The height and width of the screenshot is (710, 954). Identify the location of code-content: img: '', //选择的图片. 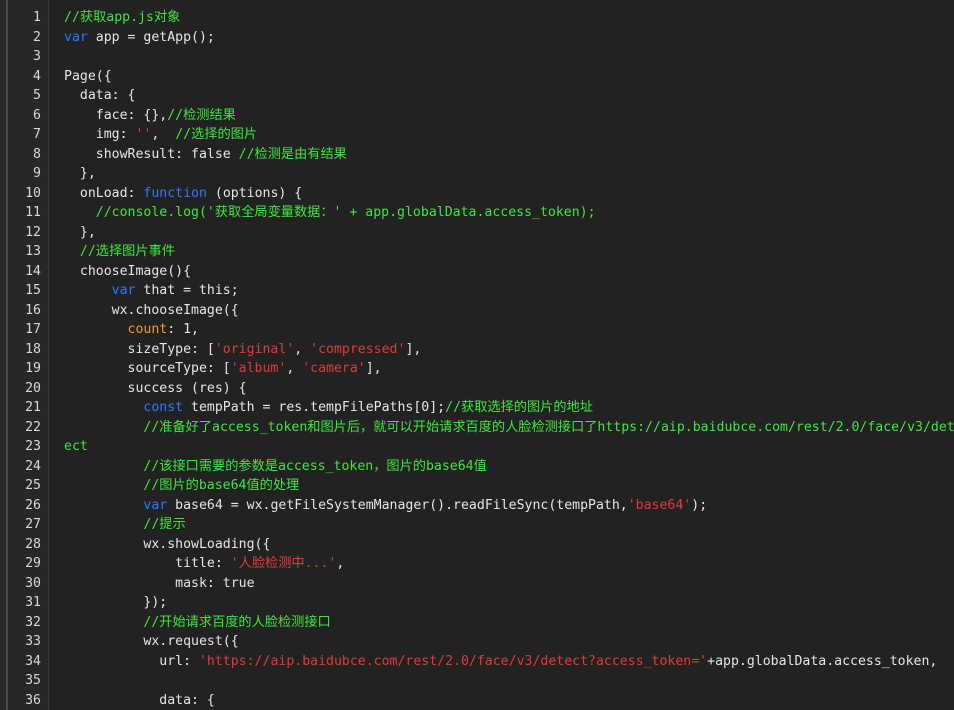
(509, 135).